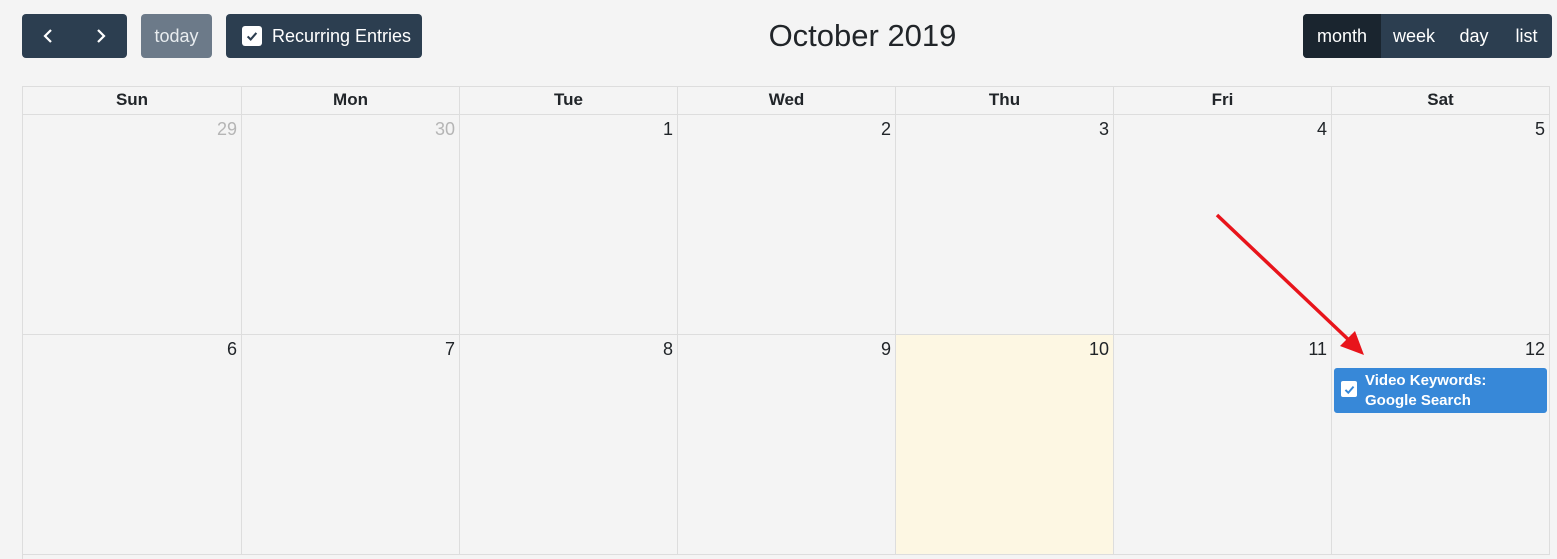  What do you see at coordinates (1005, 225) in the screenshot?
I see `day-cell: 3` at bounding box center [1005, 225].